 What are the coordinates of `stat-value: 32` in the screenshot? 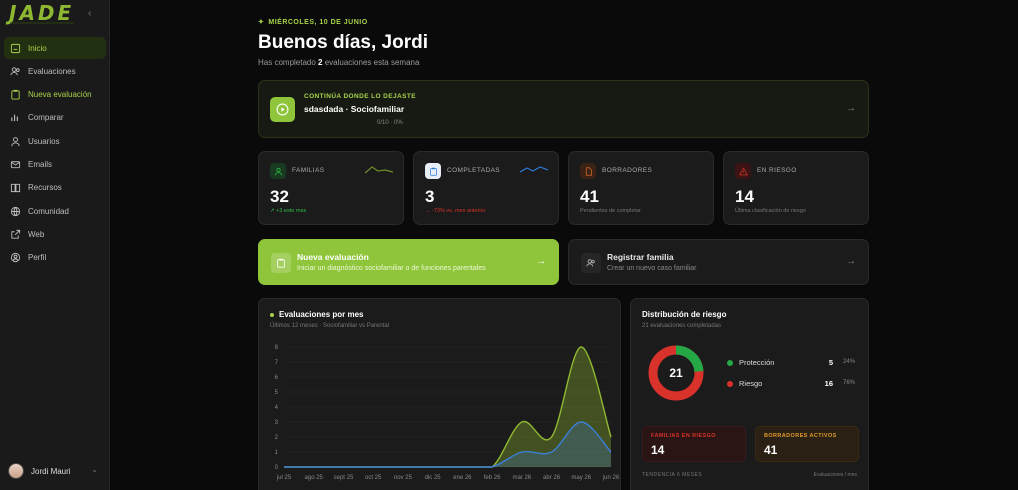 It's located at (279, 196).